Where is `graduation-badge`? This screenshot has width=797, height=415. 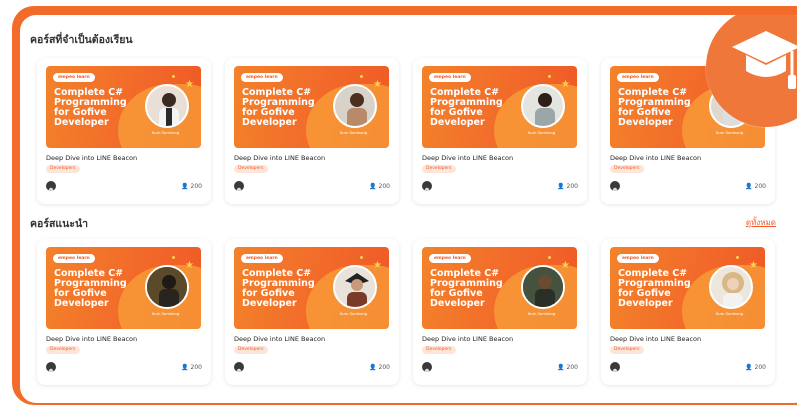 graduation-badge is located at coordinates (751, 71).